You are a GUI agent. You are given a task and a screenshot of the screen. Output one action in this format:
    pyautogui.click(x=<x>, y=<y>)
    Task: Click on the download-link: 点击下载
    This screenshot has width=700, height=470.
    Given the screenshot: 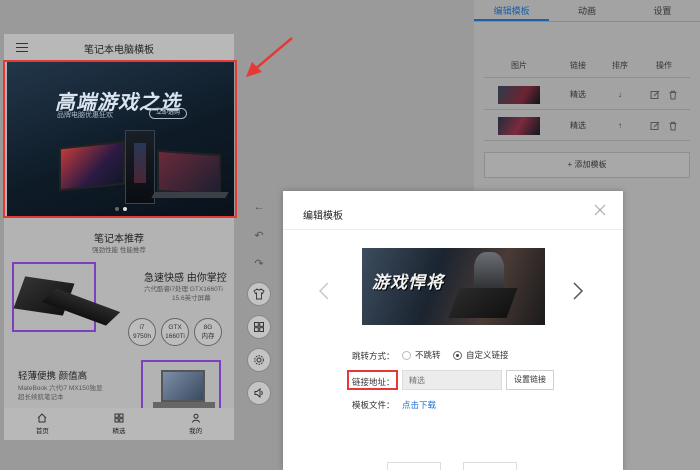 What is the action you would take?
    pyautogui.click(x=419, y=405)
    